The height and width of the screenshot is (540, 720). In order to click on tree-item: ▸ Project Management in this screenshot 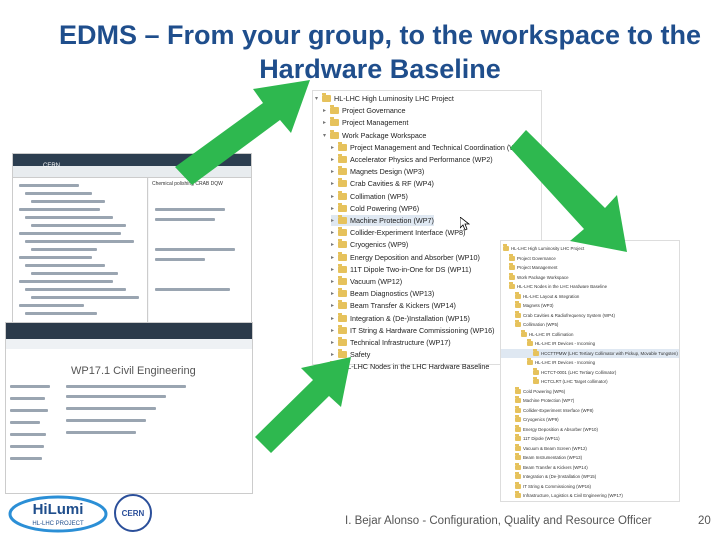, I will do `click(365, 123)`.